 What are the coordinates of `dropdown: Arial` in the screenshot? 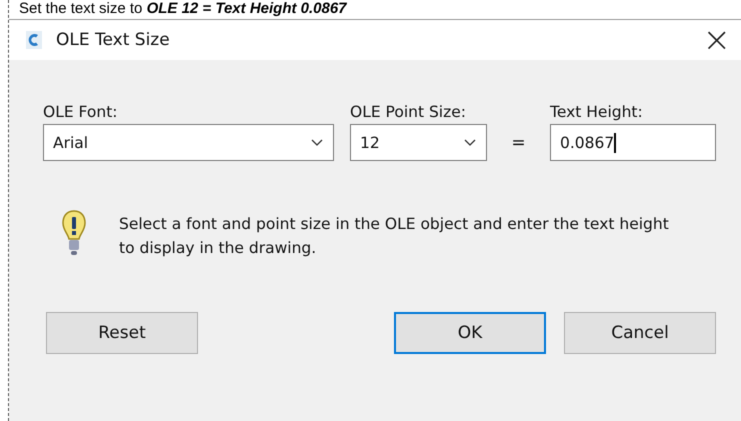 It's located at (188, 142).